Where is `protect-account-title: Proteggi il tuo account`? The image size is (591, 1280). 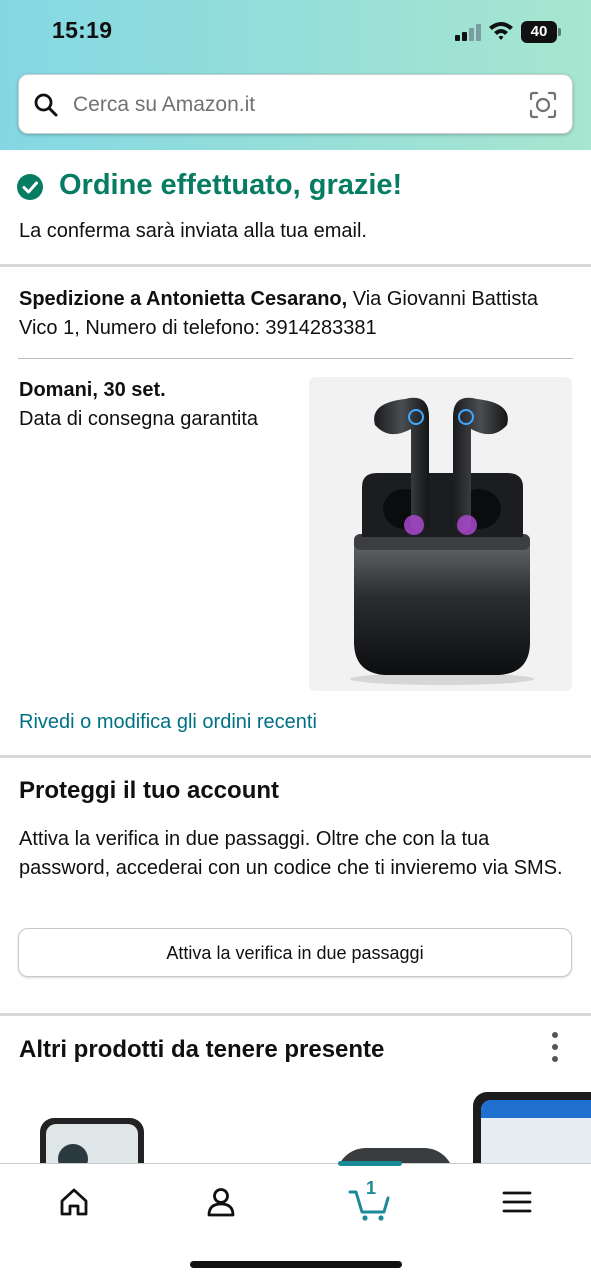 protect-account-title: Proteggi il tuo account is located at coordinates (149, 790).